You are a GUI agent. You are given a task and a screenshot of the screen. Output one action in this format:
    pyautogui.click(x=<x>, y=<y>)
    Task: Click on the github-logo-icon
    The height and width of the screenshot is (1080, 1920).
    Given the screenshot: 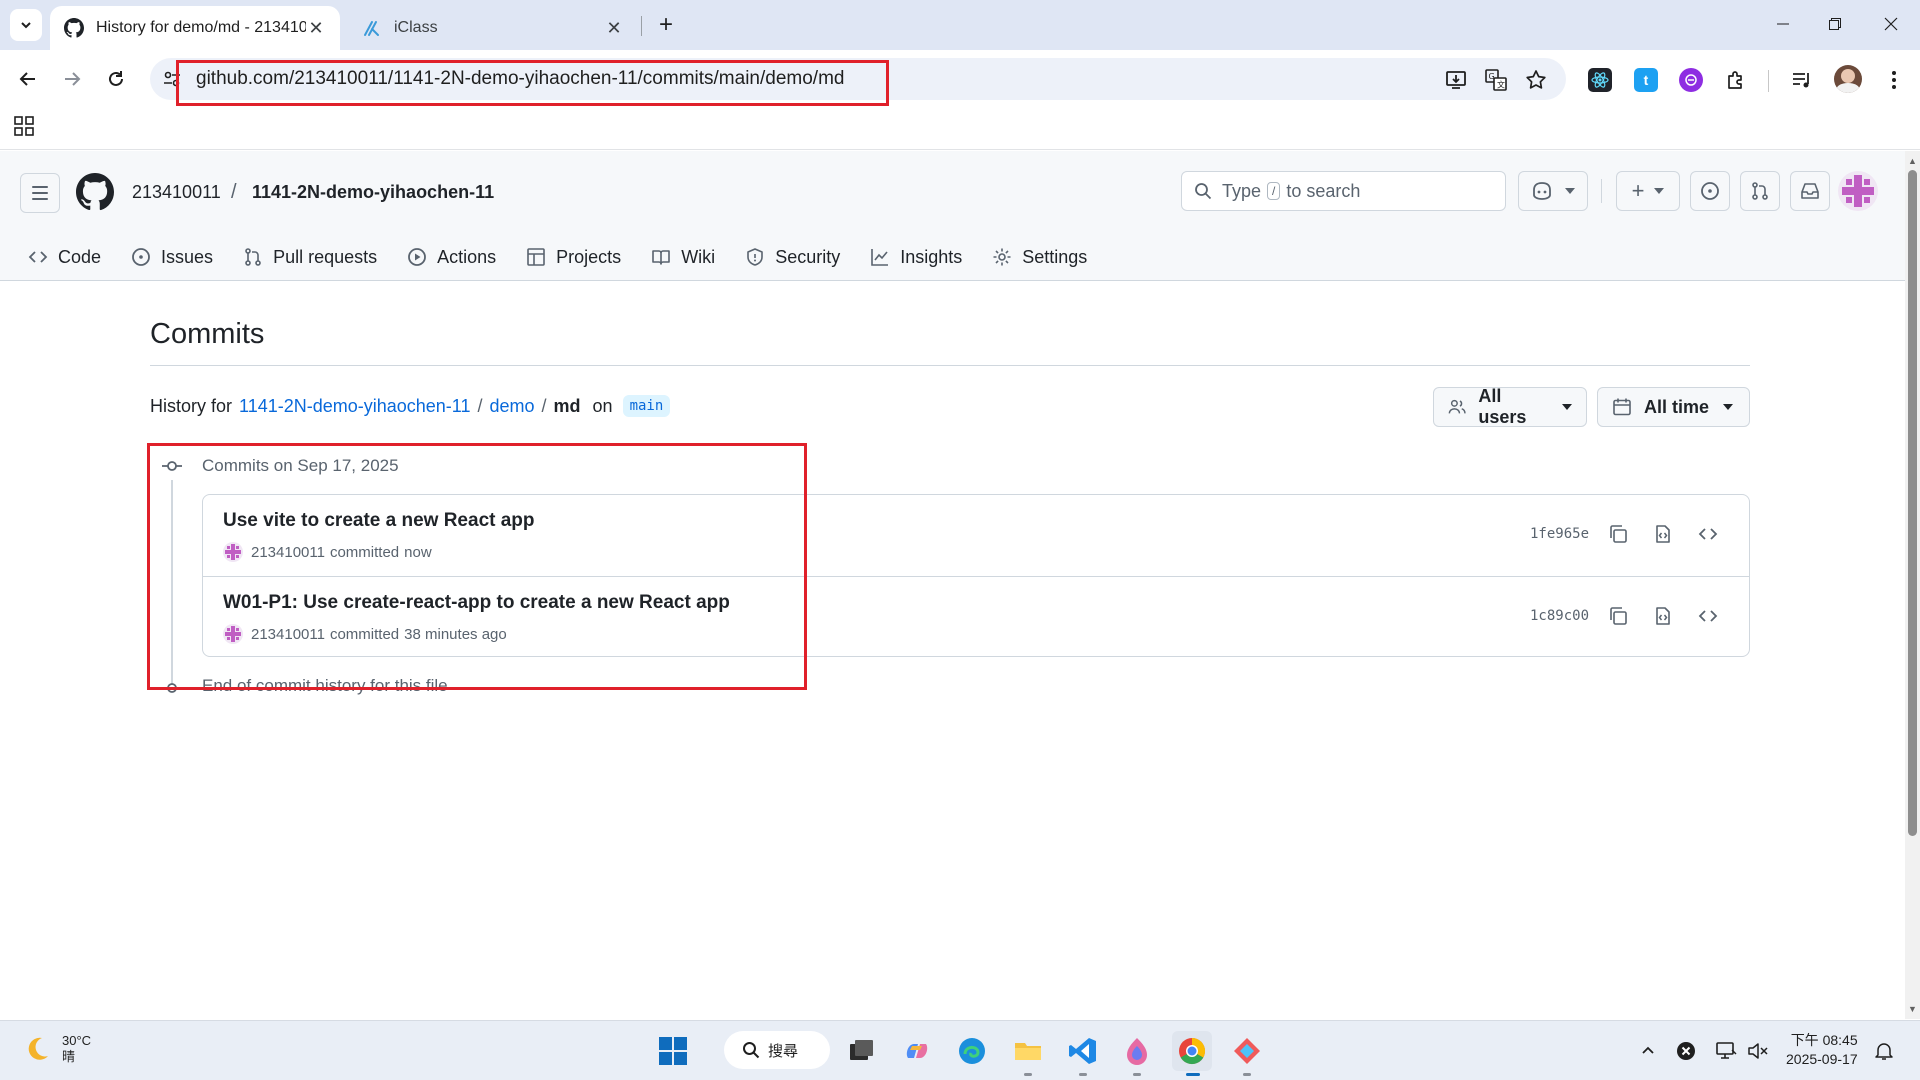 What is the action you would take?
    pyautogui.click(x=95, y=192)
    